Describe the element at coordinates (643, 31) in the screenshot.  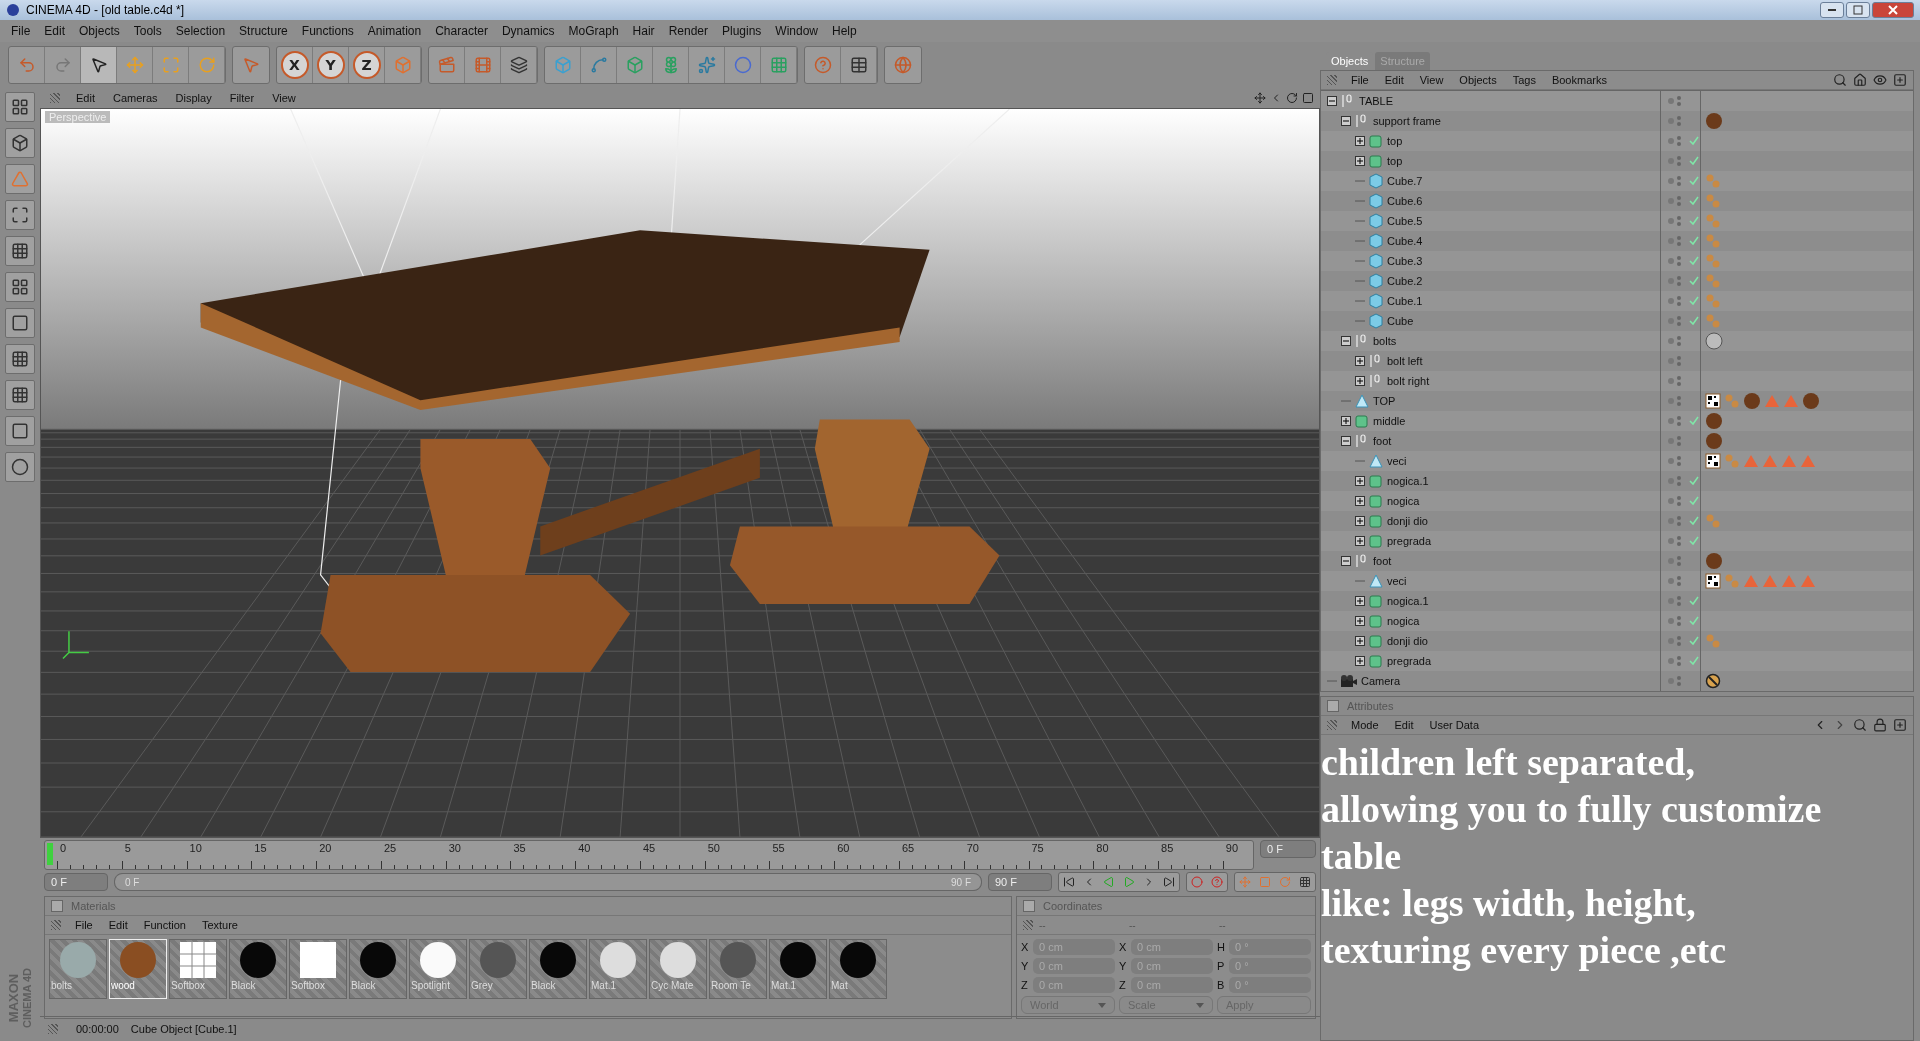
I see `menu-item: Hair` at that location.